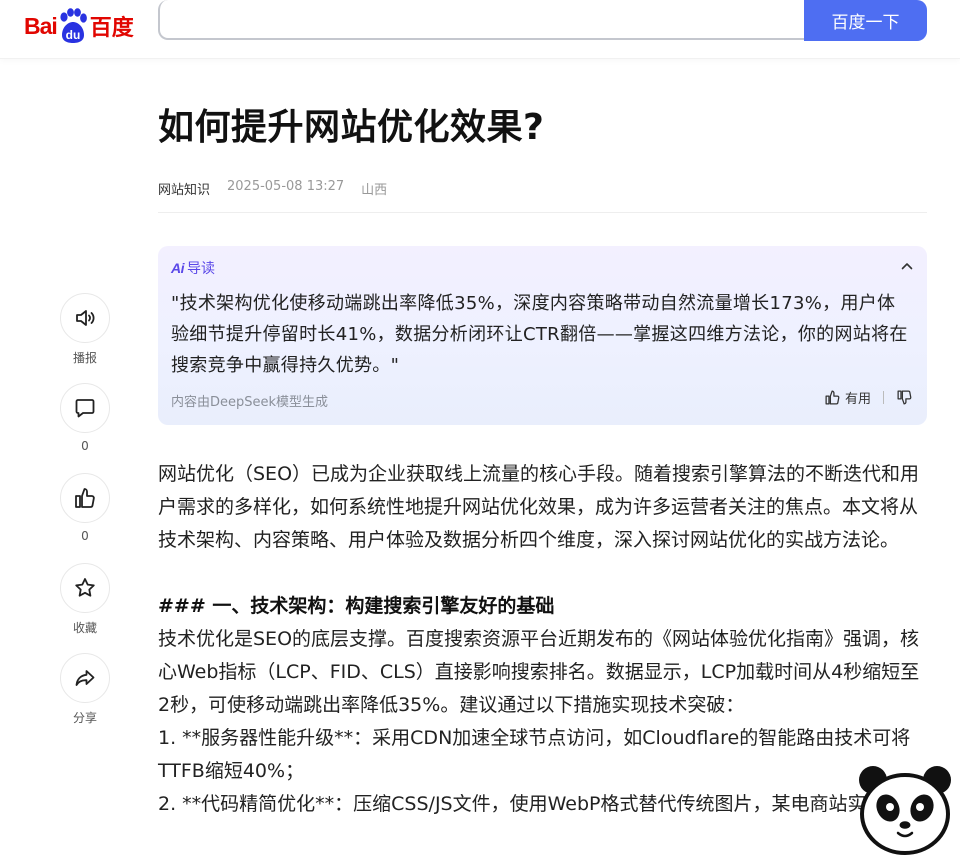 Image resolution: width=960 pixels, height=856 pixels. I want to click on favorite-action: 收藏, so click(85, 599).